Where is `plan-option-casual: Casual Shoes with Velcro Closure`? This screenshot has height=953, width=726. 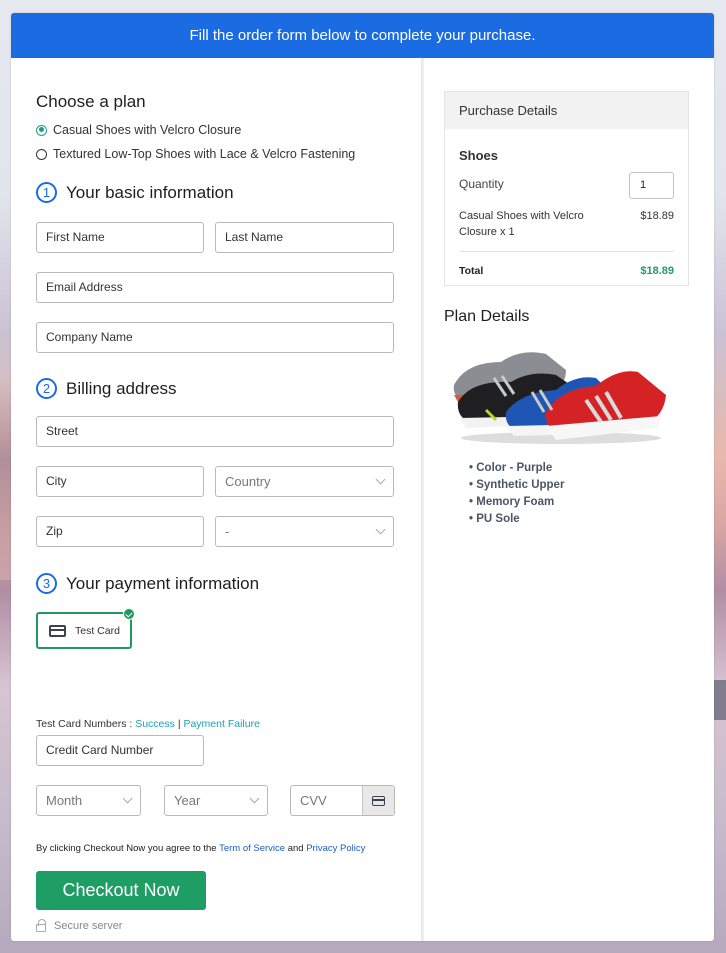
plan-option-casual: Casual Shoes with Velcro Closure is located at coordinates (228, 130).